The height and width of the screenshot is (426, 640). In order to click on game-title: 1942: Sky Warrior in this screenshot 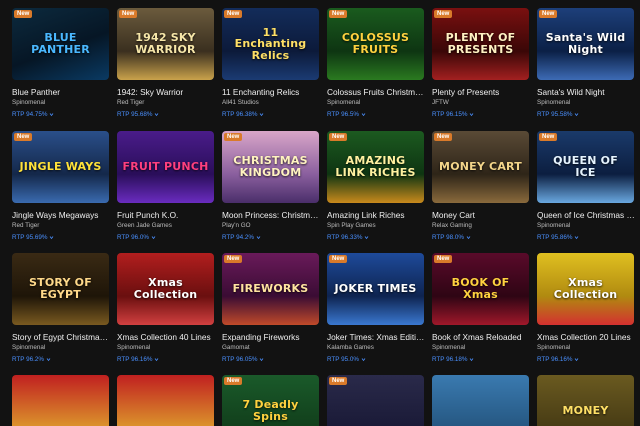, I will do `click(166, 92)`.